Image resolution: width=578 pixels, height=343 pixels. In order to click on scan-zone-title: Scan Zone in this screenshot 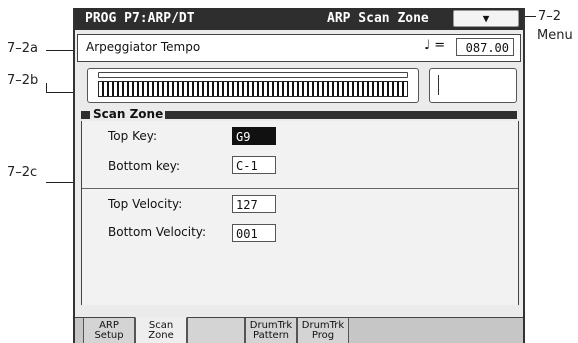, I will do `click(128, 114)`.